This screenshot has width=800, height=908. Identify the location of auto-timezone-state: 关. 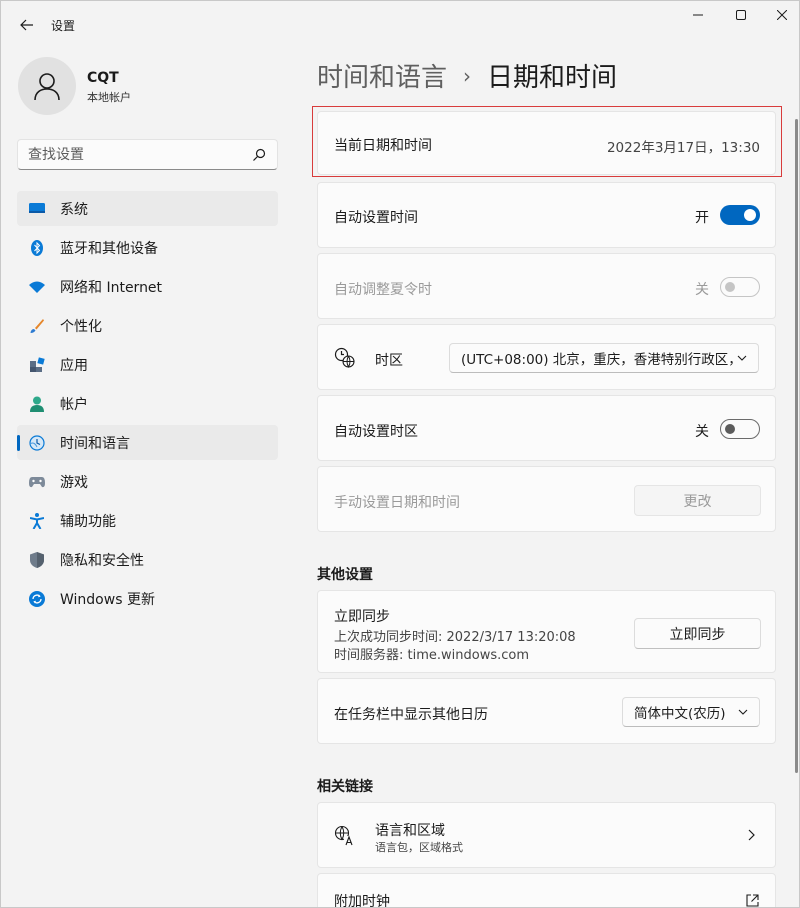
(702, 432).